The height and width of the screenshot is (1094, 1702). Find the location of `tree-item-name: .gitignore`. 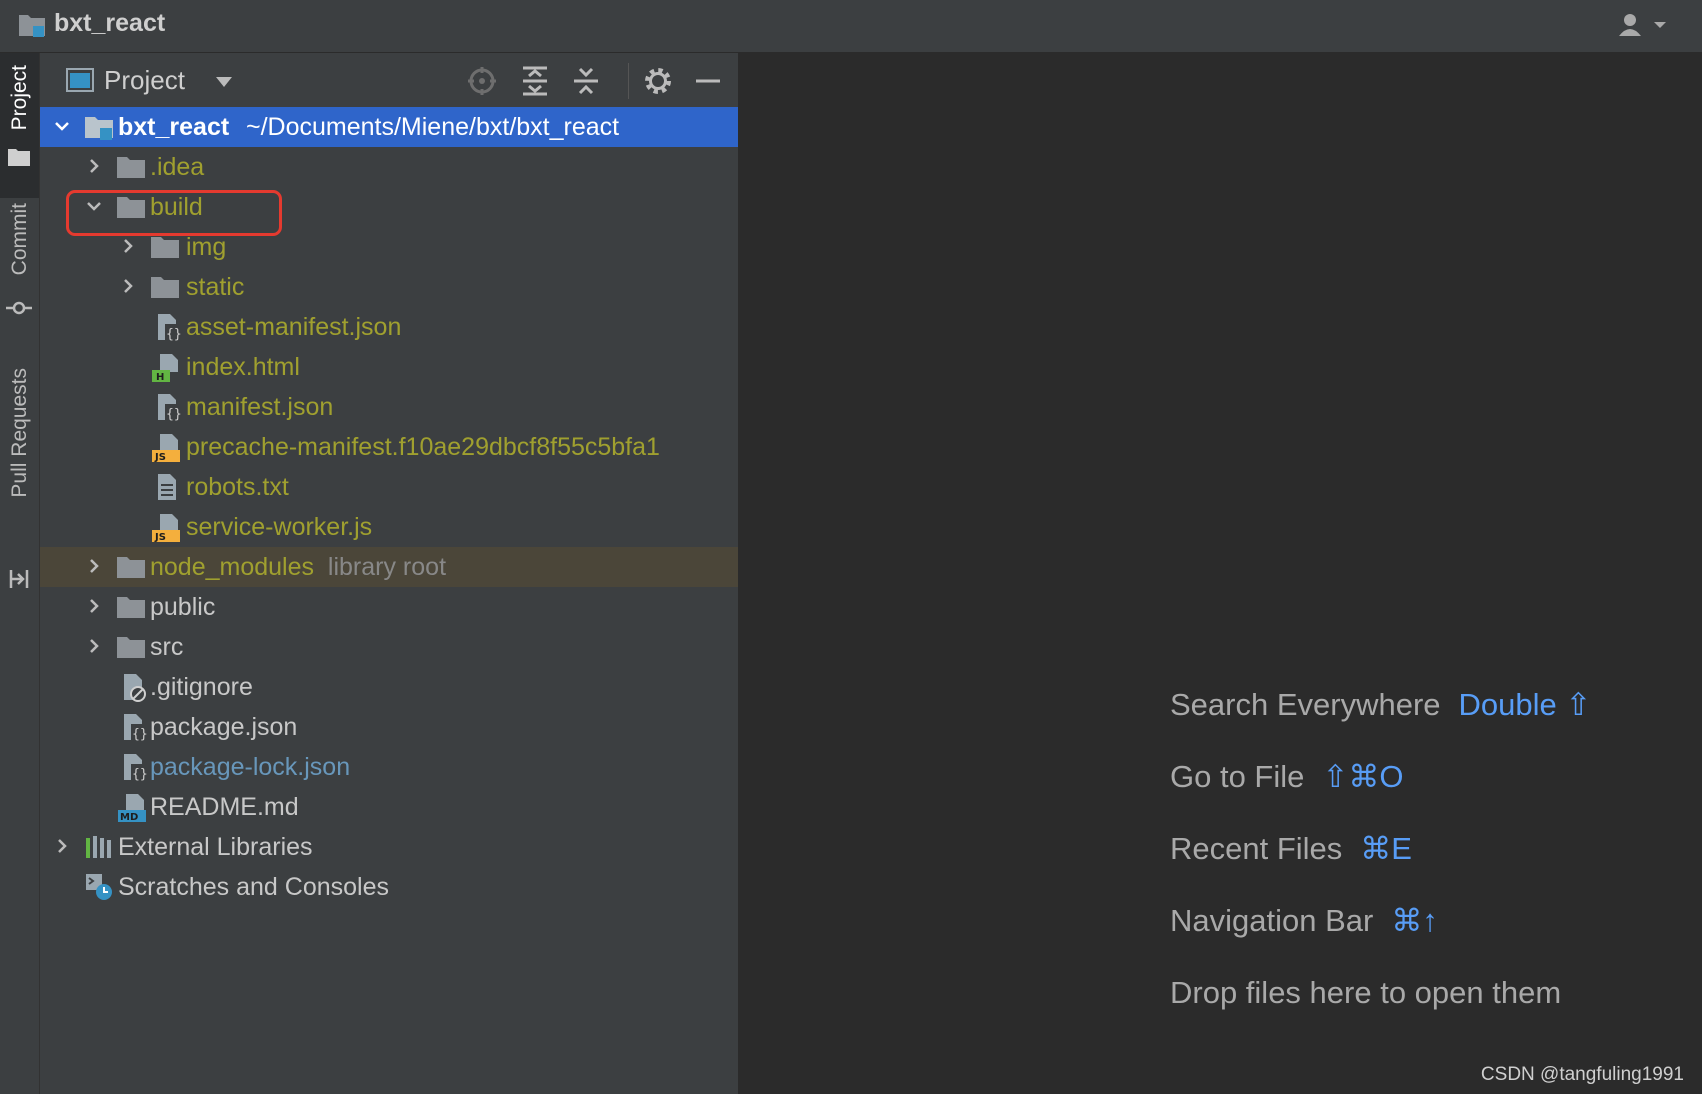

tree-item-name: .gitignore is located at coordinates (201, 687).